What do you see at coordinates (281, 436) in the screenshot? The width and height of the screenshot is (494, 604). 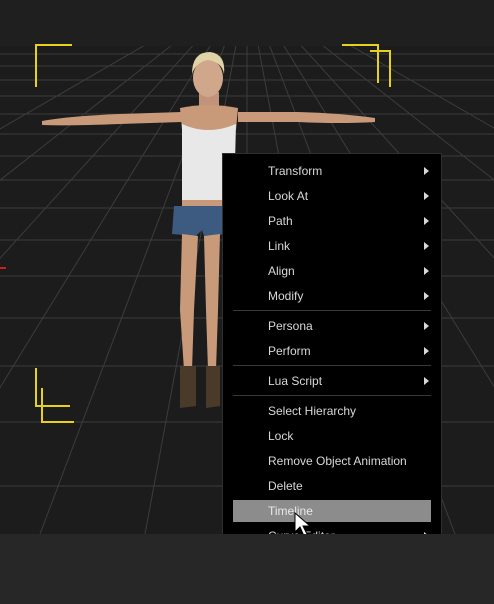 I see `menu-item-label: Lock` at bounding box center [281, 436].